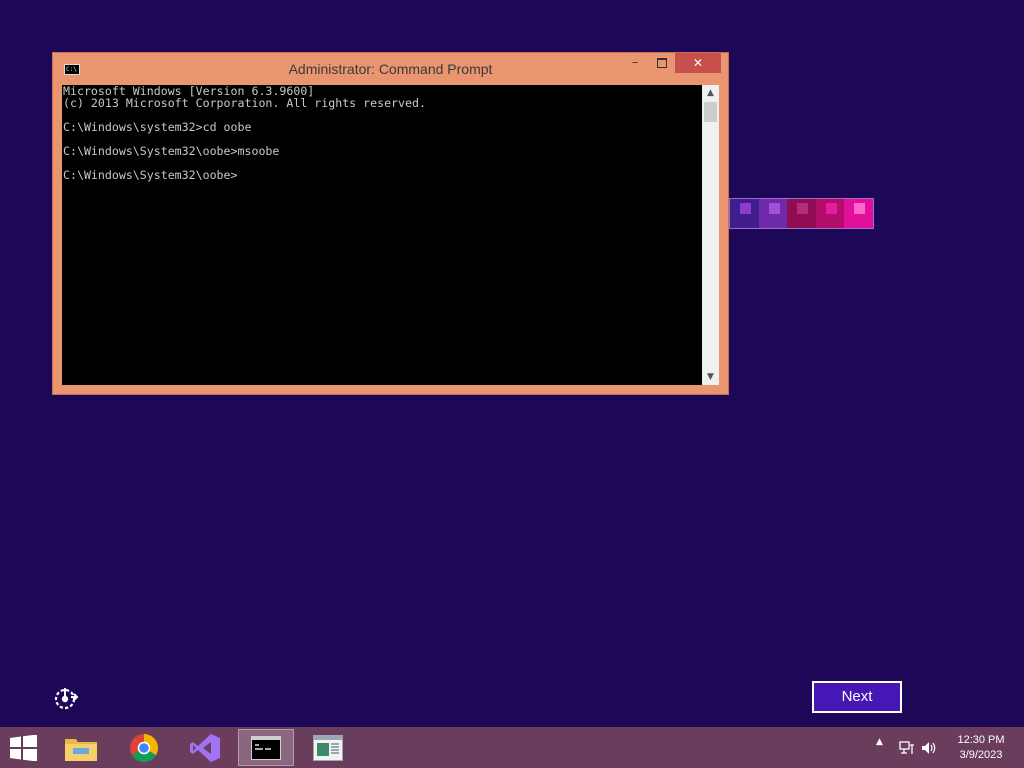 The width and height of the screenshot is (1024, 768). What do you see at coordinates (390, 68) in the screenshot?
I see `title-bar: C:\ Administrator: Command Prompt – ✕` at bounding box center [390, 68].